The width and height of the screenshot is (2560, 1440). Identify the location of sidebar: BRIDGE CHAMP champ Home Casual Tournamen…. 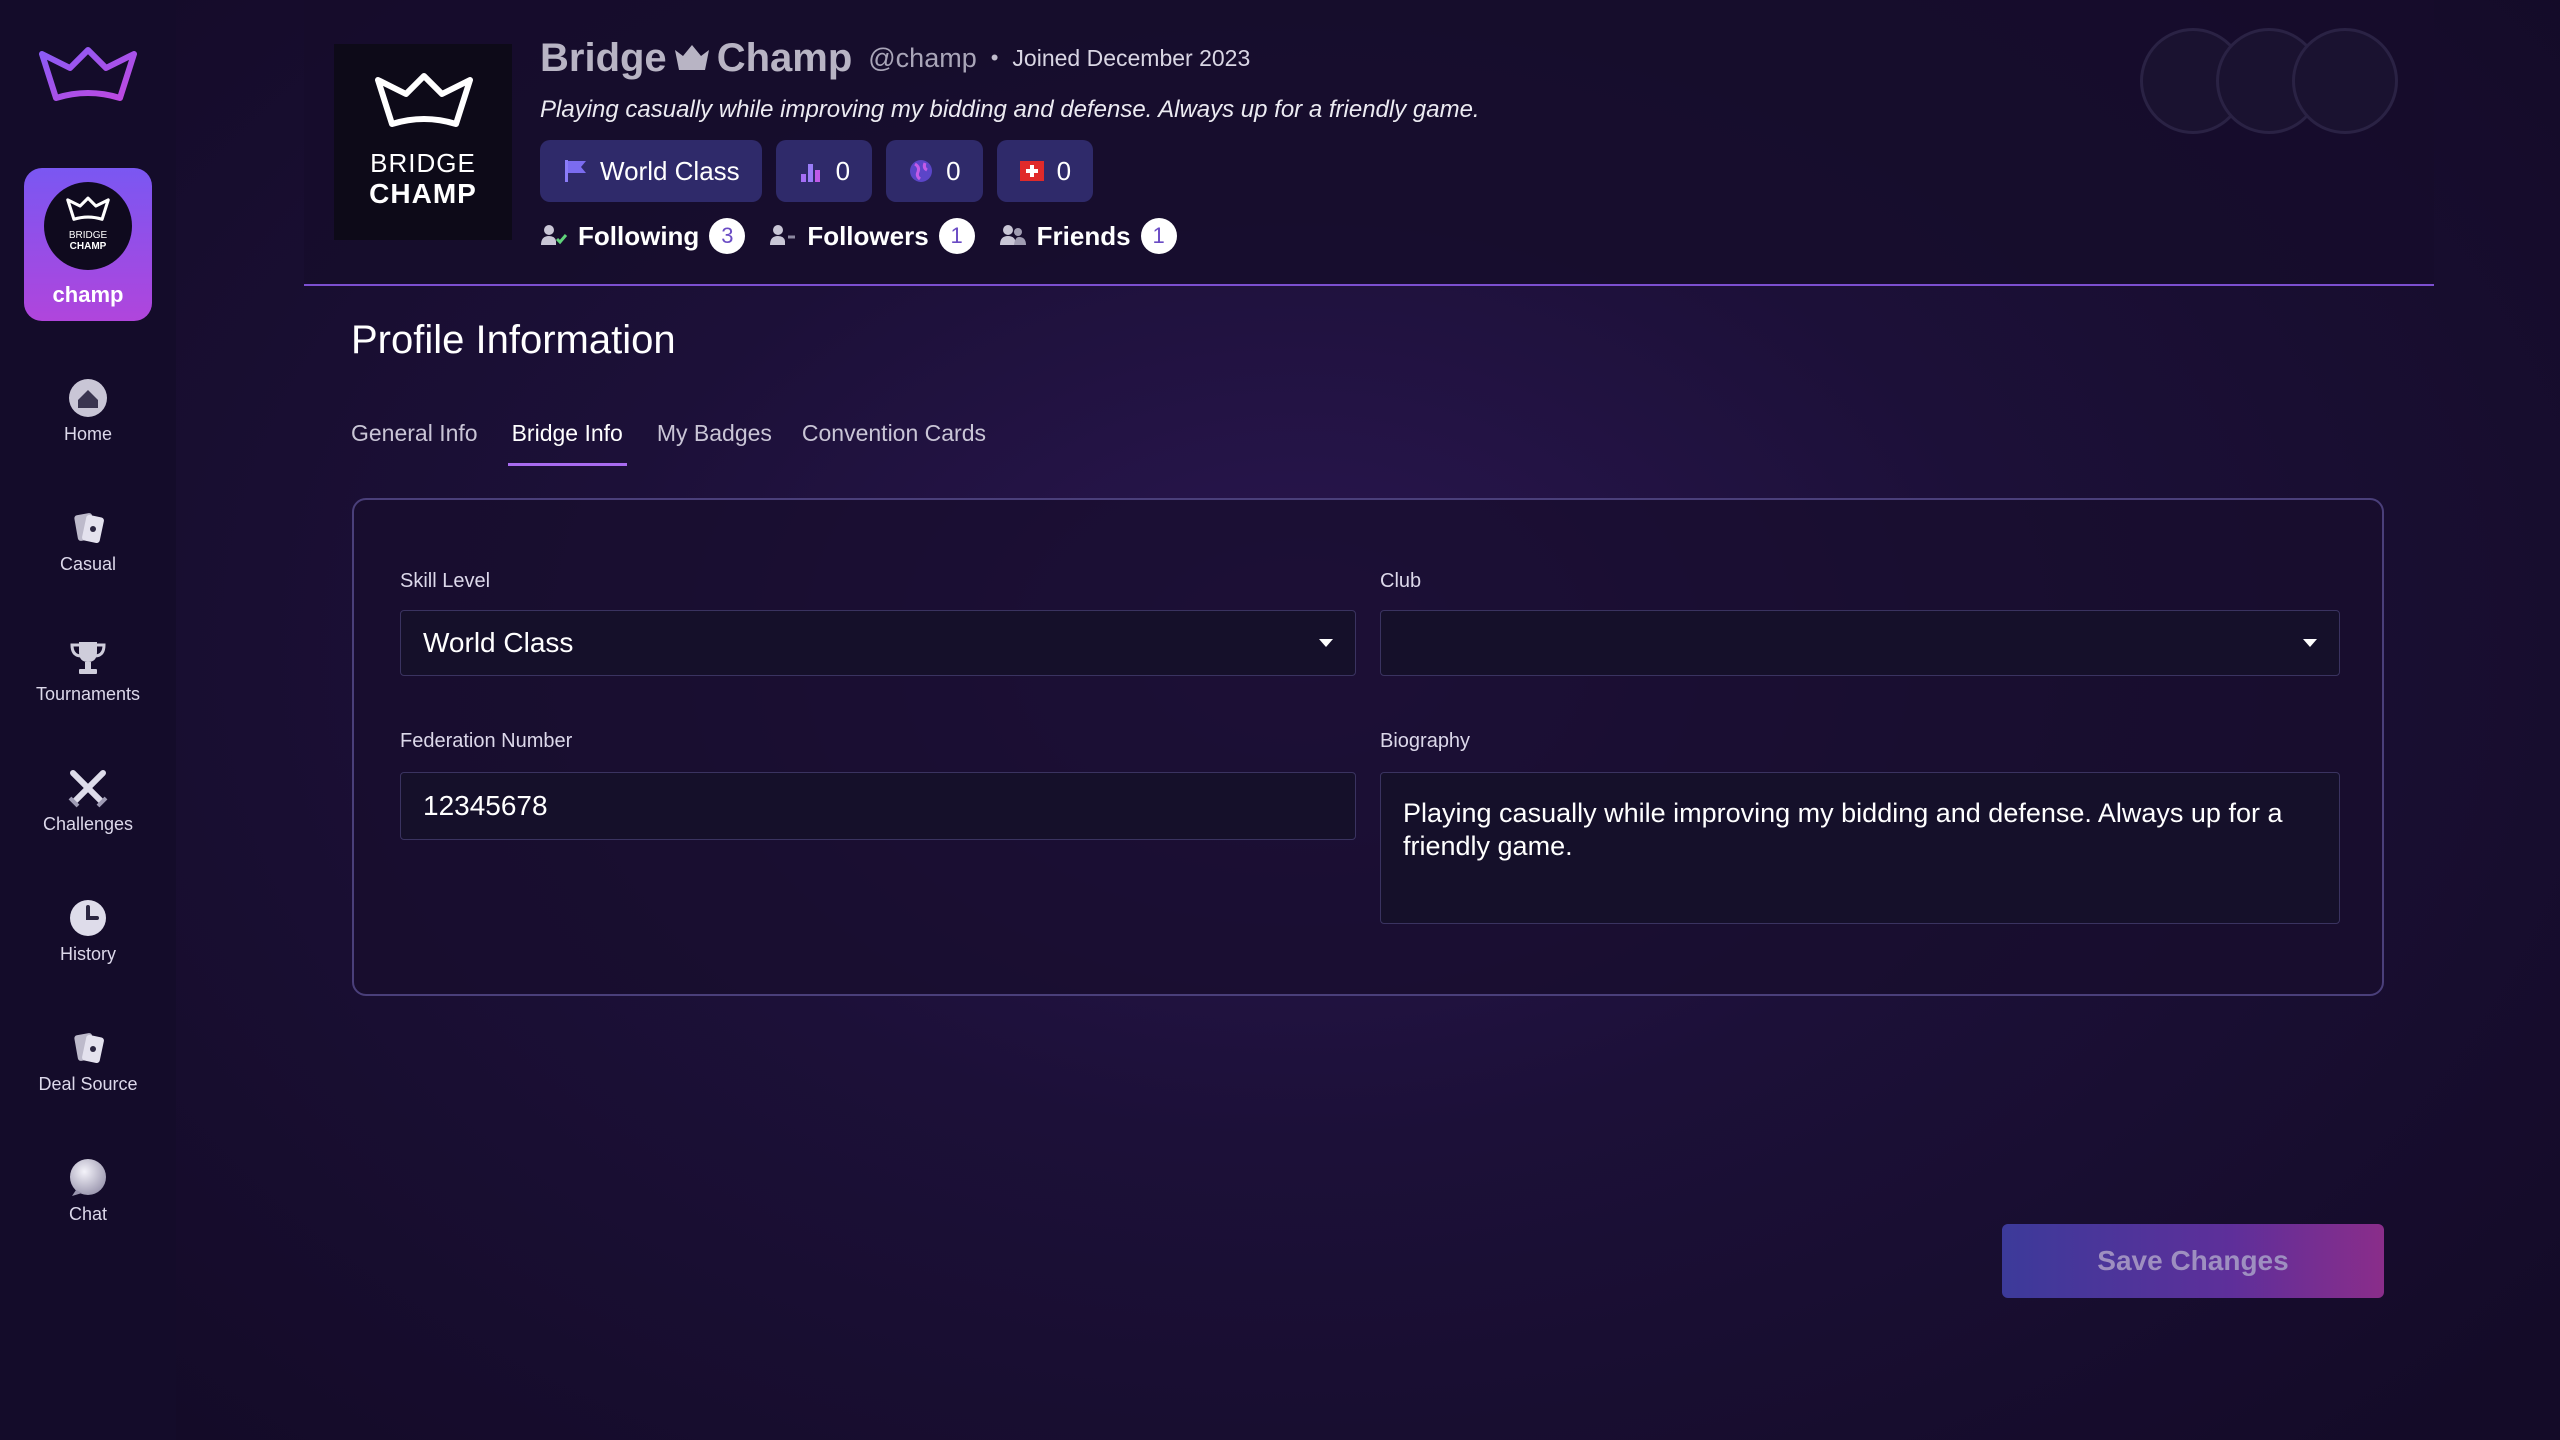
(88, 720).